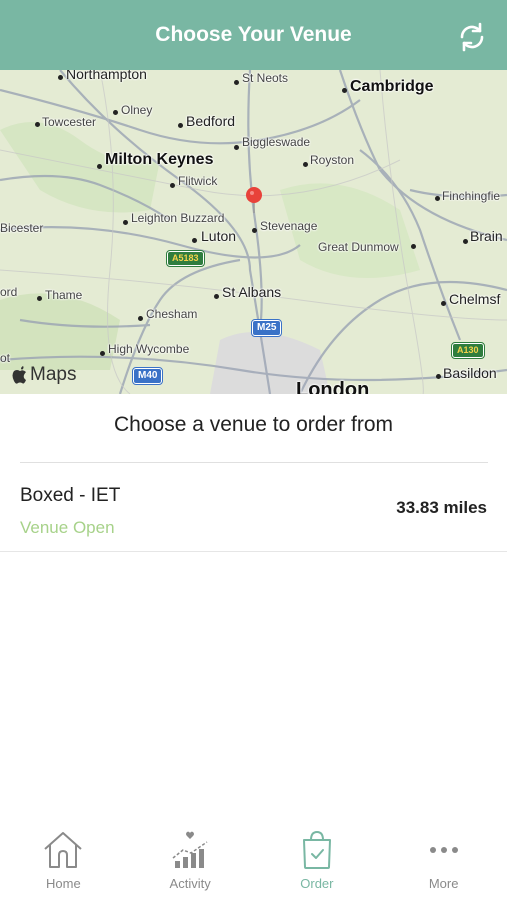 The image size is (507, 900). What do you see at coordinates (443, 850) in the screenshot?
I see `more-icon` at bounding box center [443, 850].